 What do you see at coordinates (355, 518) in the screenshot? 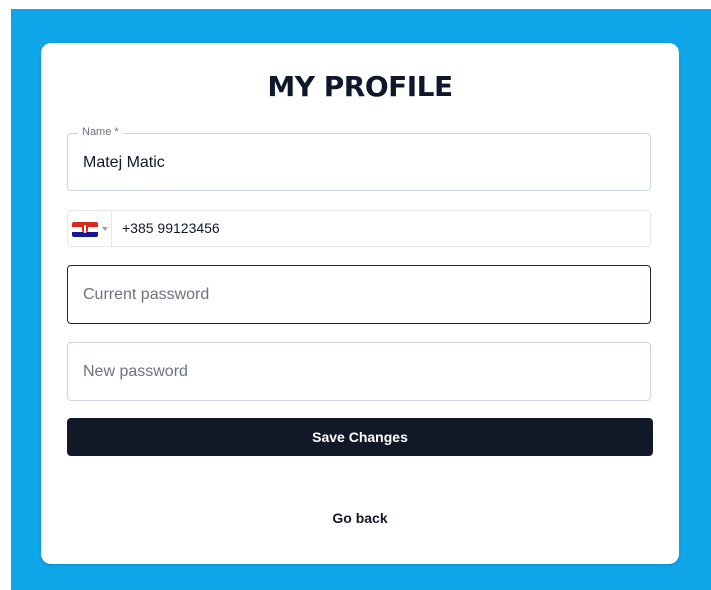
I see `go-back-link: Go back` at bounding box center [355, 518].